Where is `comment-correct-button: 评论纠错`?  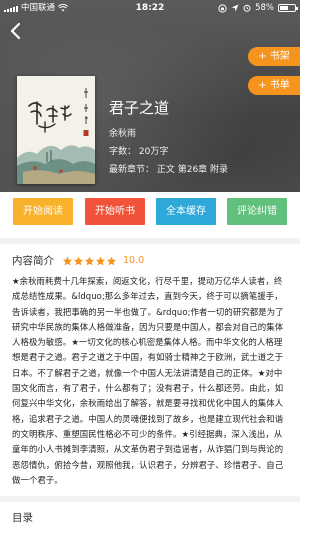 comment-correct-button: 评论纠错 is located at coordinates (257, 211).